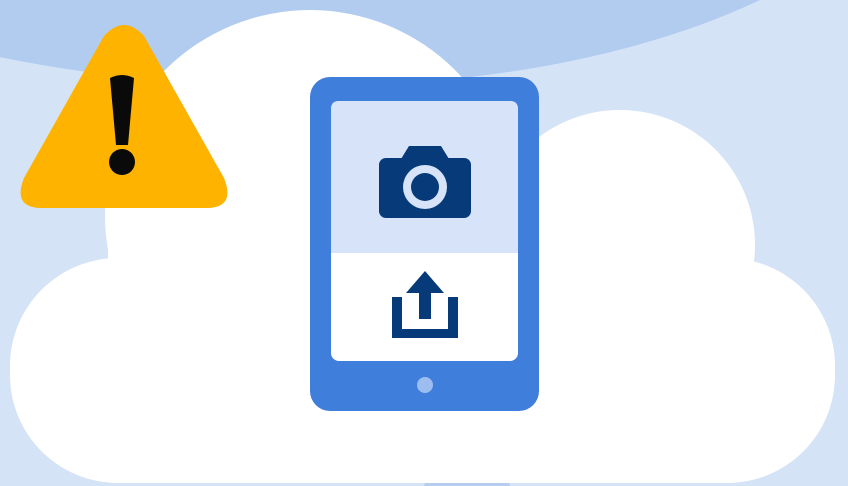  Describe the element at coordinates (122, 162) in the screenshot. I see `warning-exclamation-dot` at that location.